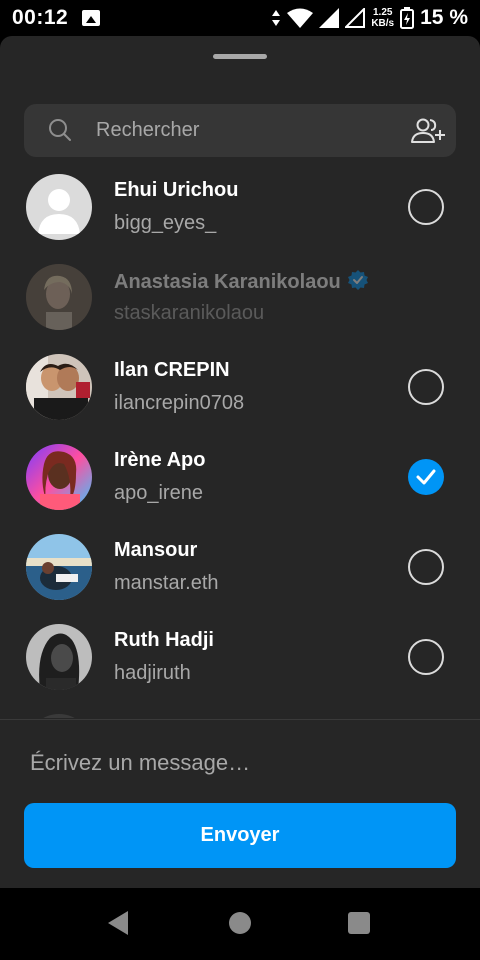  I want to click on divider, so click(240, 719).